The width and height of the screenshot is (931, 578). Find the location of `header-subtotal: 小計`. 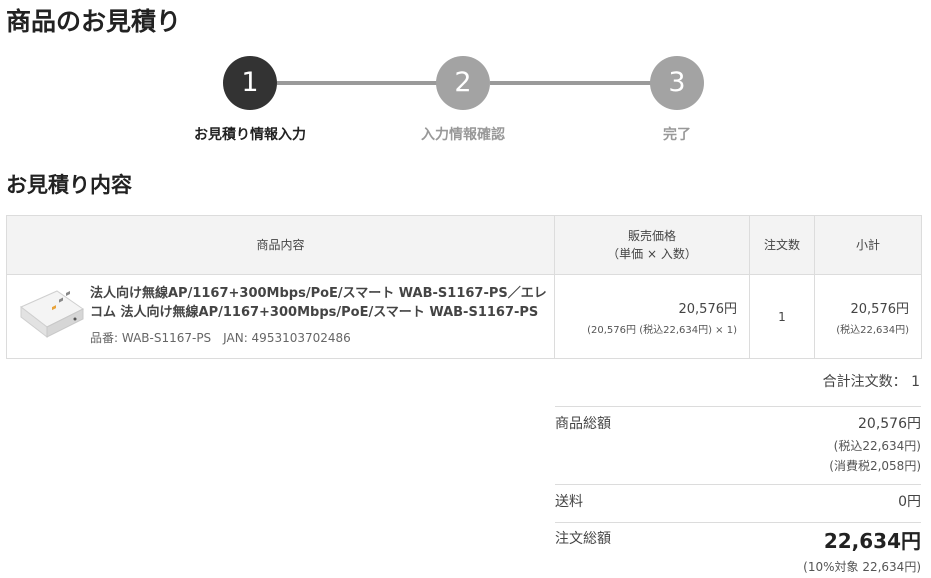

header-subtotal: 小計 is located at coordinates (868, 245).